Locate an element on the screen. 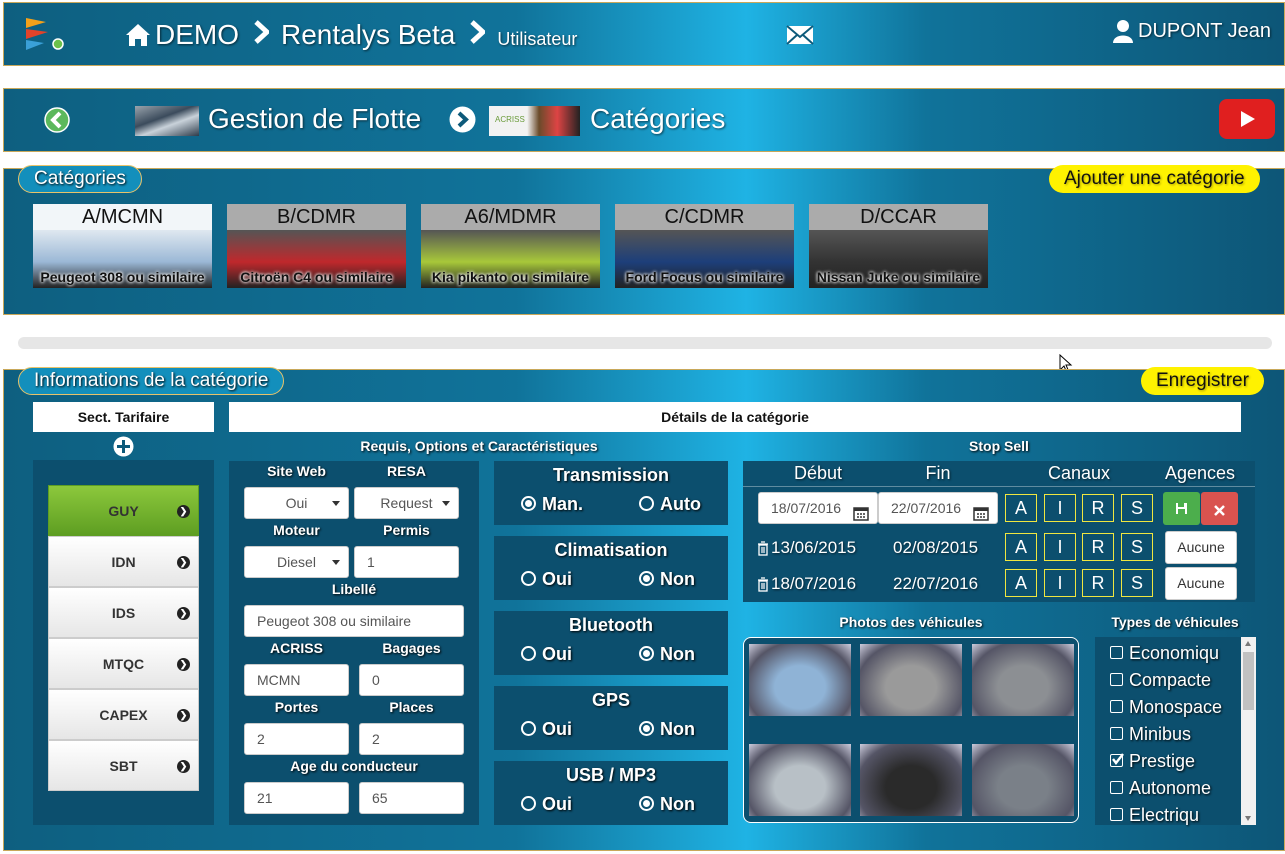 The height and width of the screenshot is (854, 1285). category-card: C/CDMR Ford Focus ou similaire is located at coordinates (704, 246).